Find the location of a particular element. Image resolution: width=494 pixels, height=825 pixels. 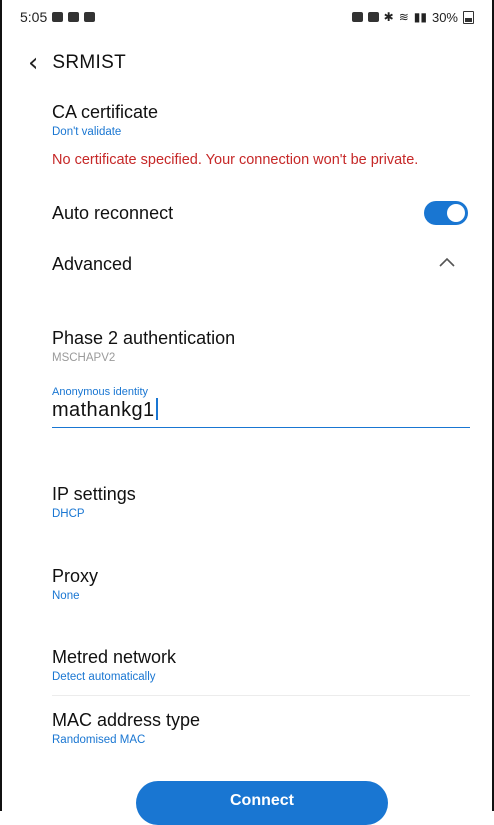

divider is located at coordinates (261, 695).